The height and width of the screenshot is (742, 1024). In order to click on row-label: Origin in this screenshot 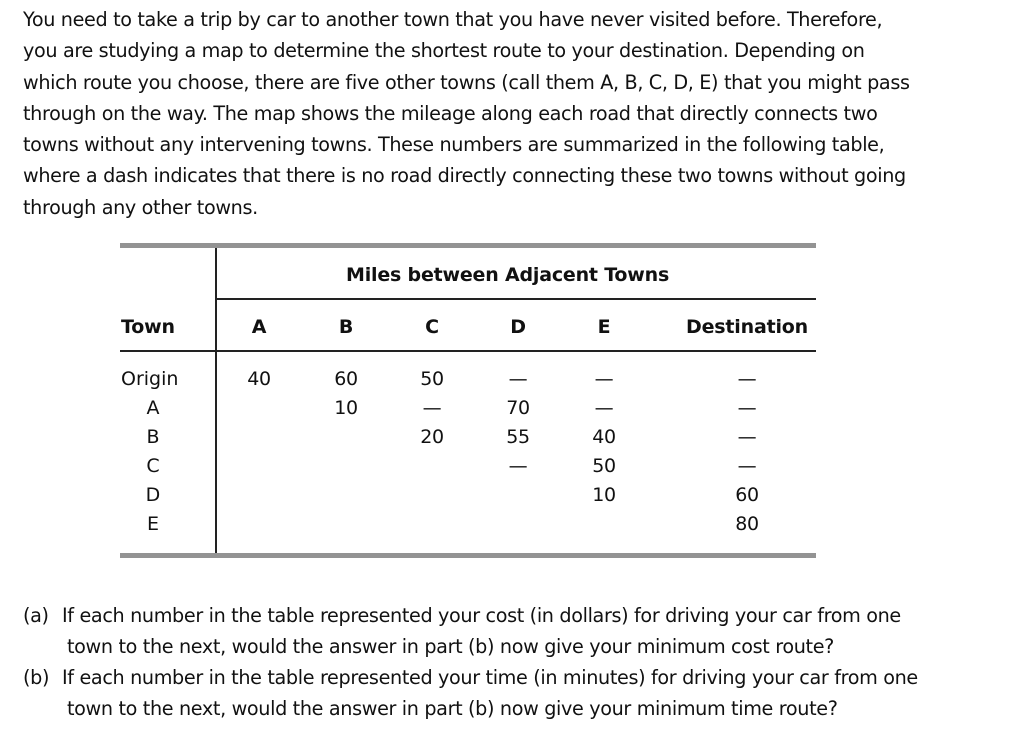, I will do `click(150, 379)`.